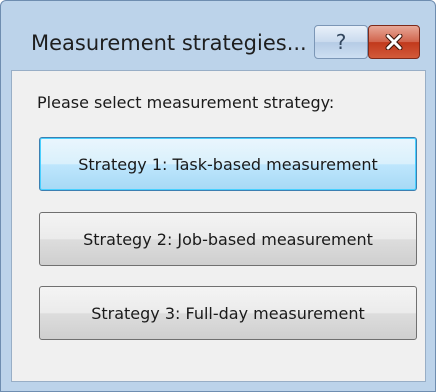 This screenshot has width=436, height=392. What do you see at coordinates (228, 313) in the screenshot?
I see `strategy-3-button: Strategy 3: Full-day measurement` at bounding box center [228, 313].